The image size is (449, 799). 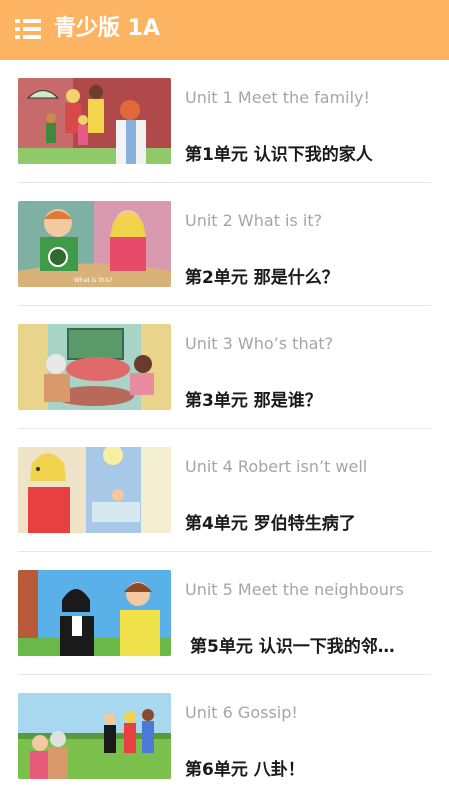 What do you see at coordinates (245, 770) in the screenshot?
I see `unit-6-chinese-title: 第6单元 八卦！` at bounding box center [245, 770].